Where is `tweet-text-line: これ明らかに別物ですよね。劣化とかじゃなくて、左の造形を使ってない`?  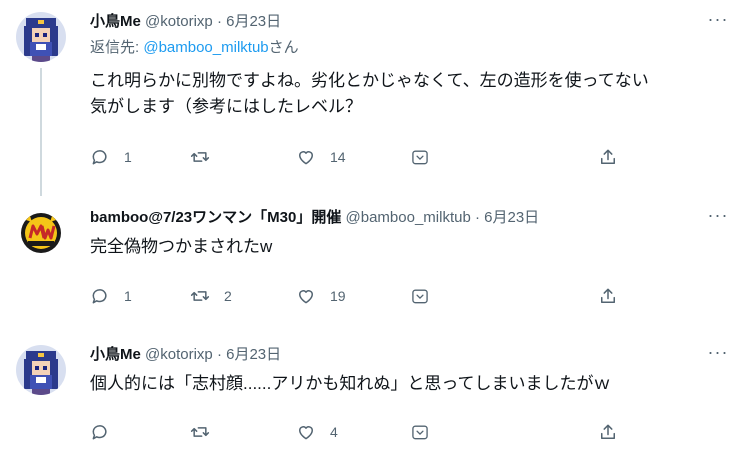 tweet-text-line: これ明らかに別物ですよね。劣化とかじゃなくて、左の造形を使ってない is located at coordinates (369, 80).